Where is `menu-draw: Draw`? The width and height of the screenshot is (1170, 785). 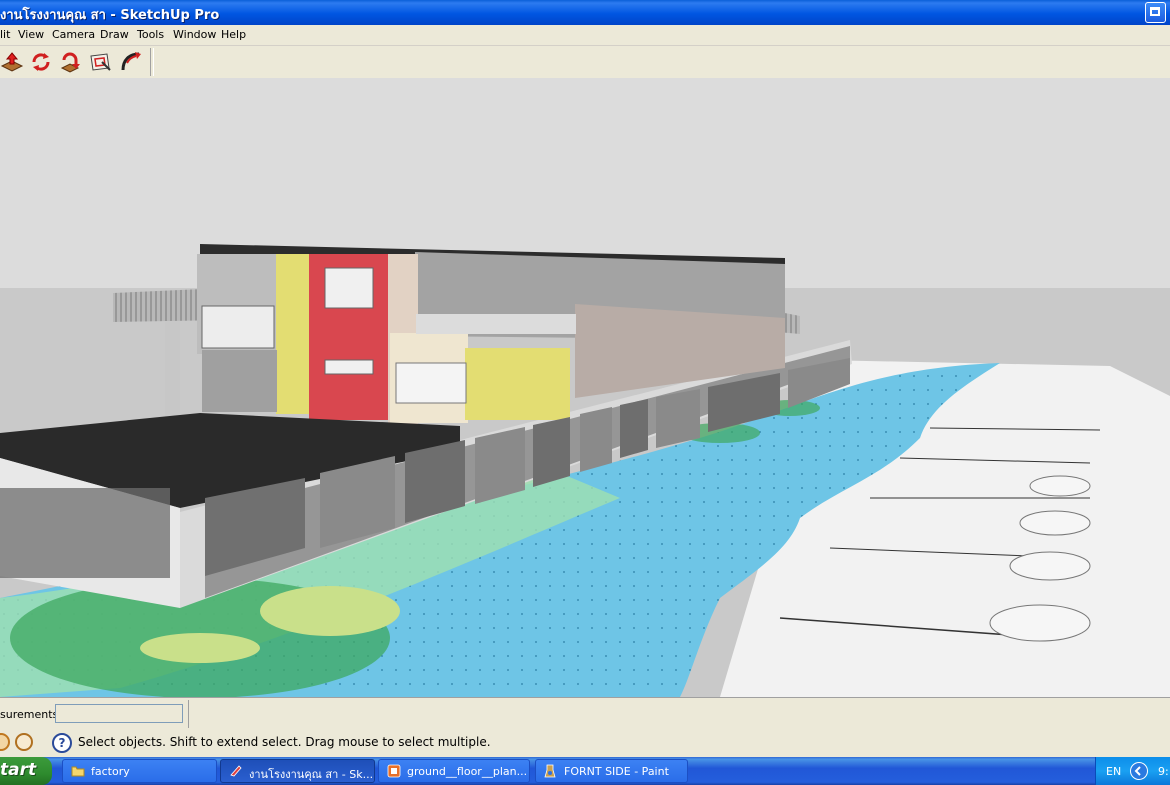 menu-draw: Draw is located at coordinates (114, 34).